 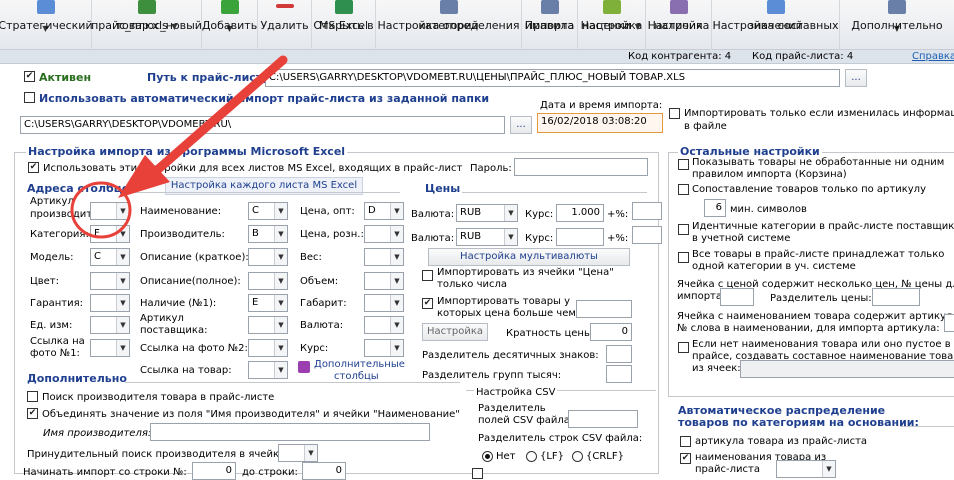 I want to click on annotation-arrow, so click(x=179, y=147).